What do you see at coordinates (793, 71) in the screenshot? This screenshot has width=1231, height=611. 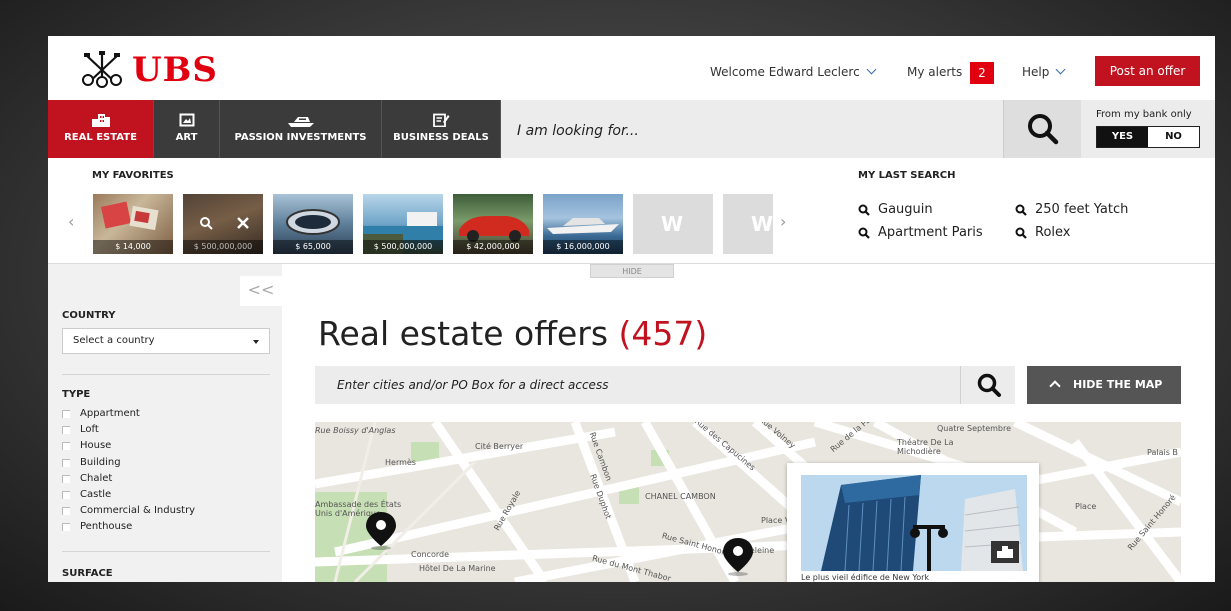 I see `welcome-user-menu: Welcome Edward Leclerc` at bounding box center [793, 71].